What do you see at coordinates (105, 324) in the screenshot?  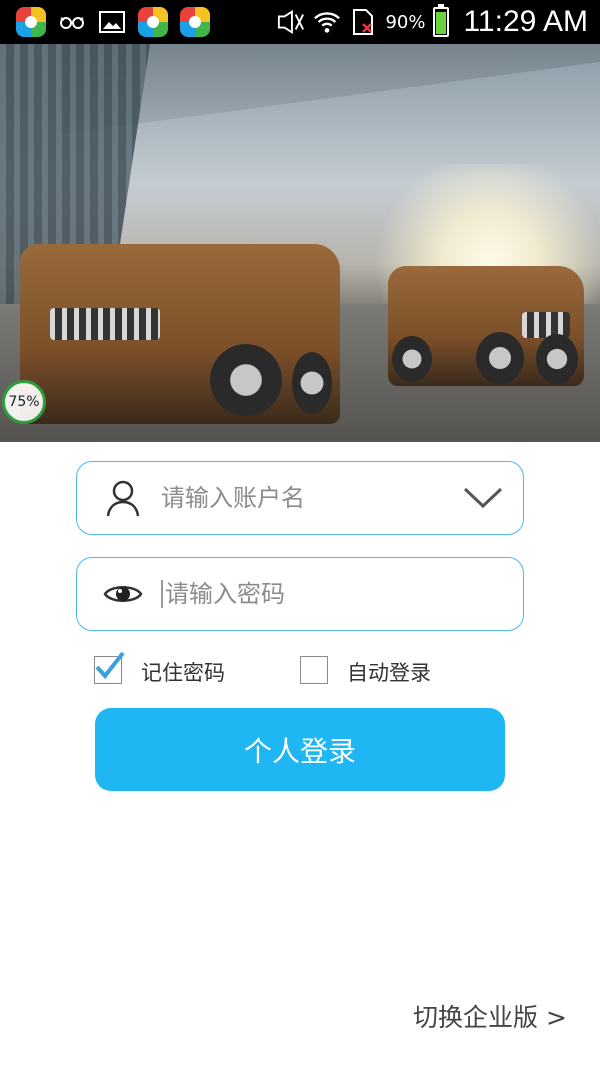 I see `car-grille` at bounding box center [105, 324].